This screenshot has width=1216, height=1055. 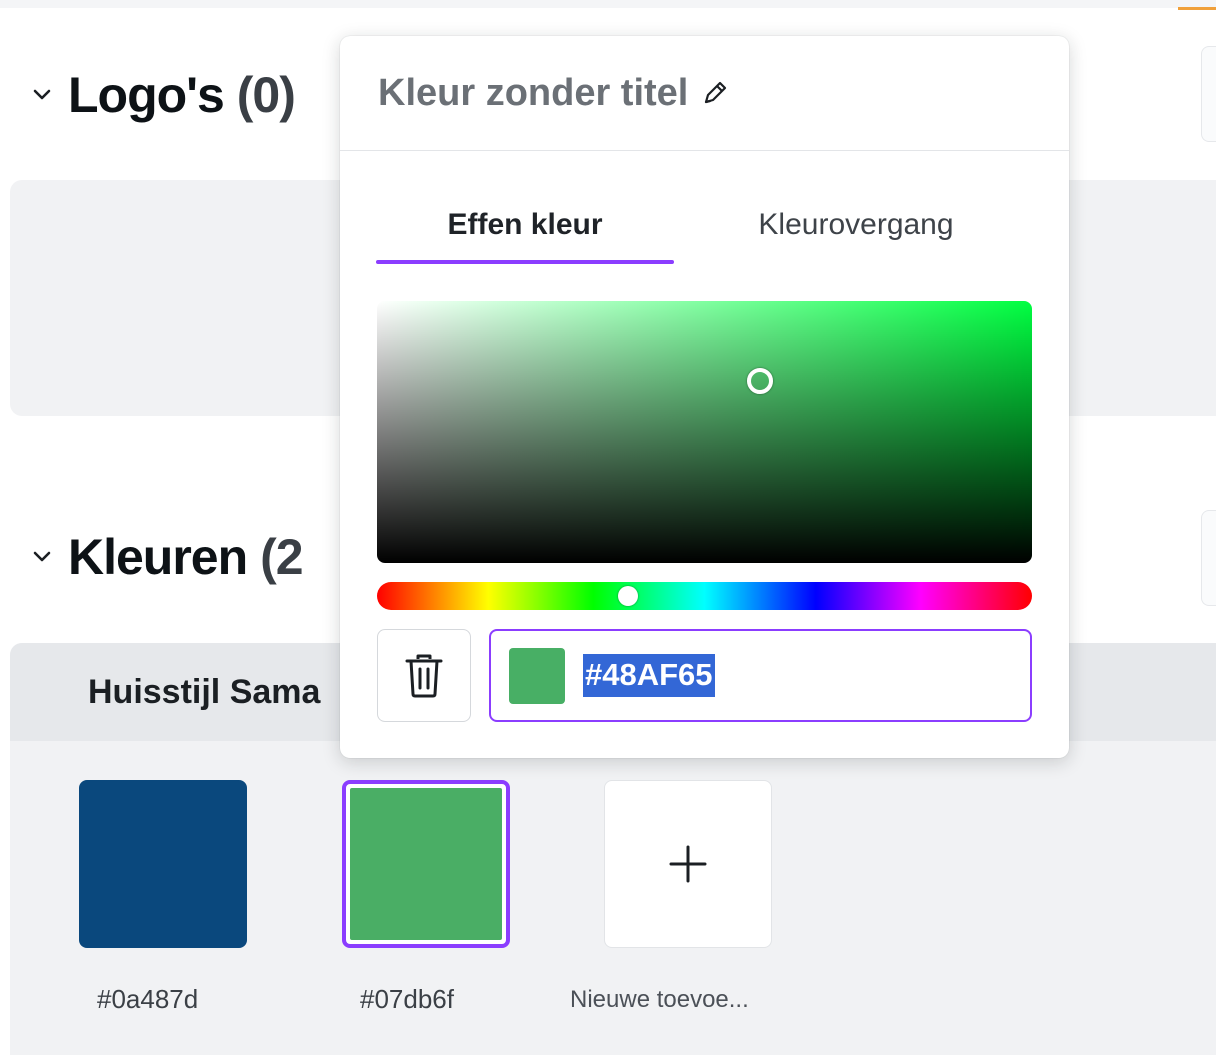 I want to click on color-swatch-selected, so click(x=426, y=864).